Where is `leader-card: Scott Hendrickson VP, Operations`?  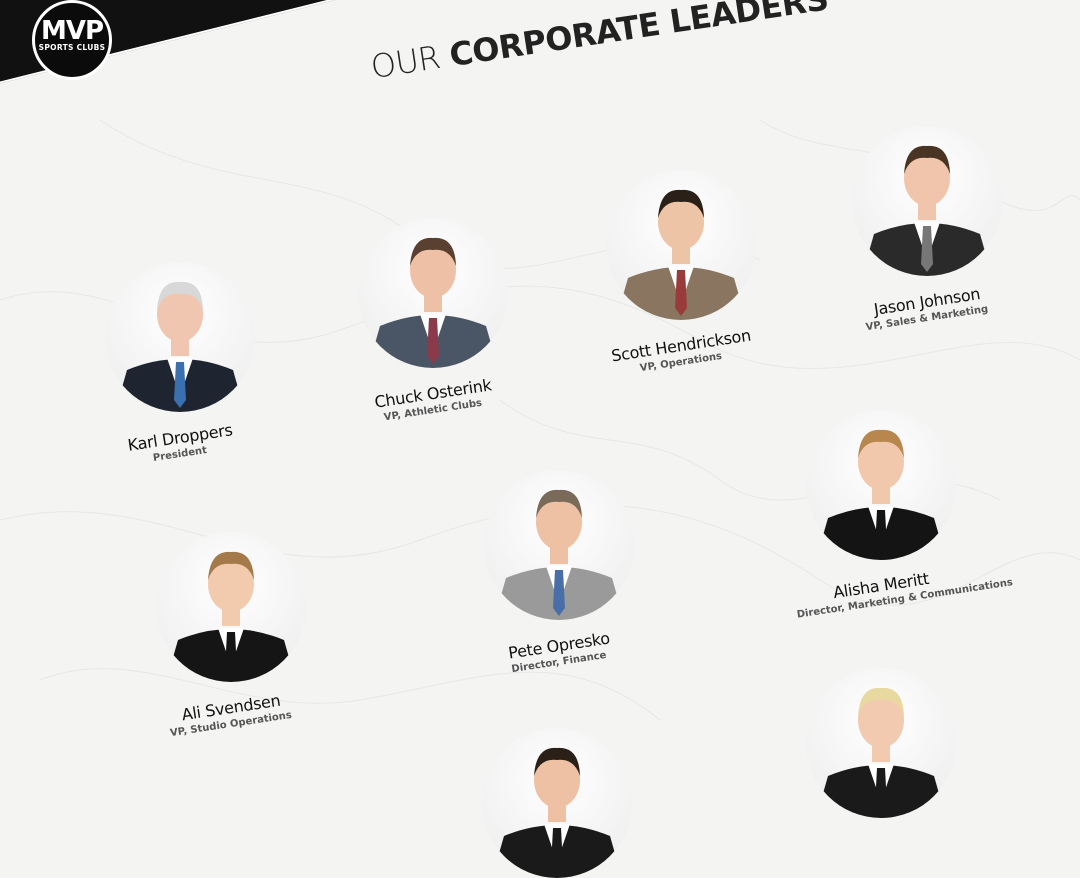
leader-card: Scott Hendrickson VP, Operations is located at coordinates (681, 272).